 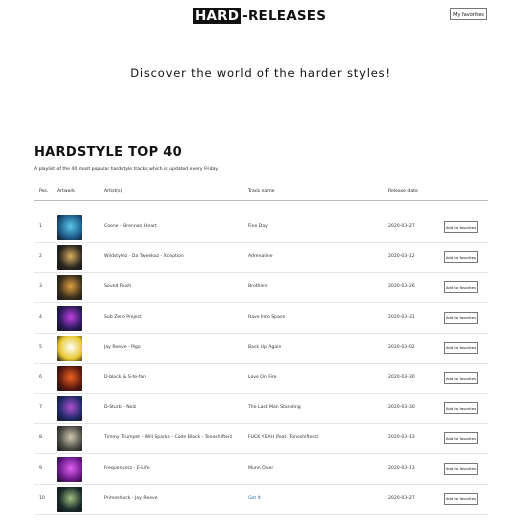 What do you see at coordinates (144, 257) in the screenshot?
I see `track-artists: Wildstylez - Da Tweekaz - Xception` at bounding box center [144, 257].